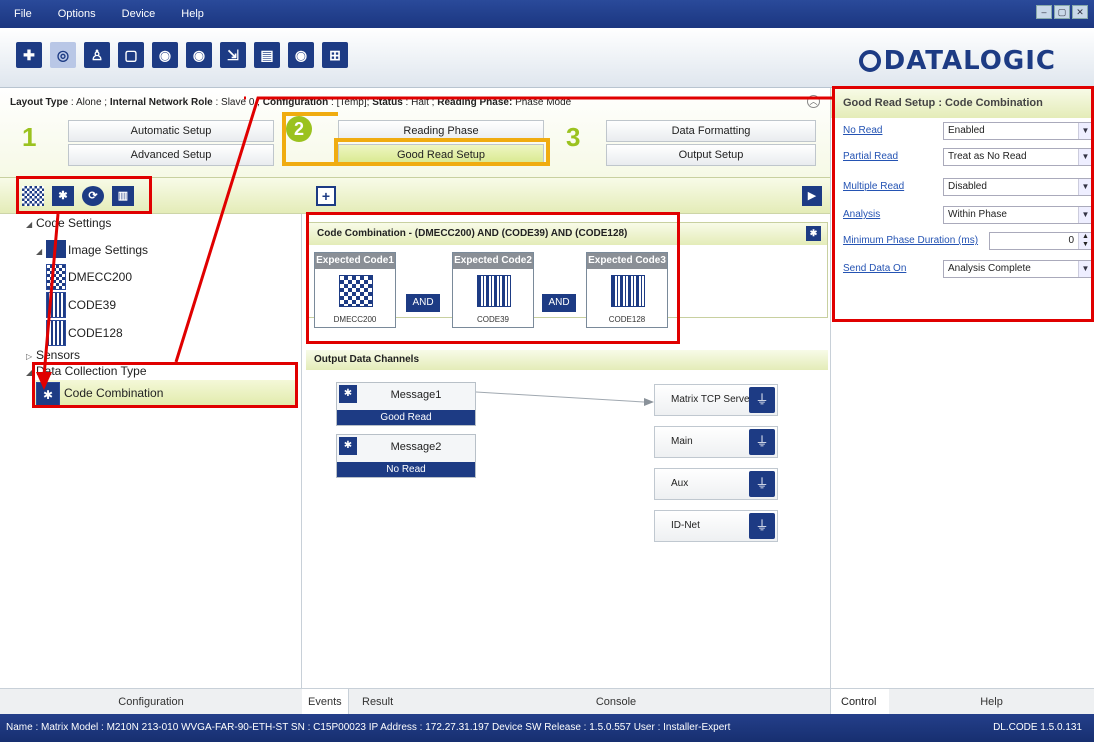 Image resolution: width=1094 pixels, height=742 pixels. Describe the element at coordinates (406, 404) in the screenshot. I see `message1-node: ✱ Message1 Good Read` at that location.